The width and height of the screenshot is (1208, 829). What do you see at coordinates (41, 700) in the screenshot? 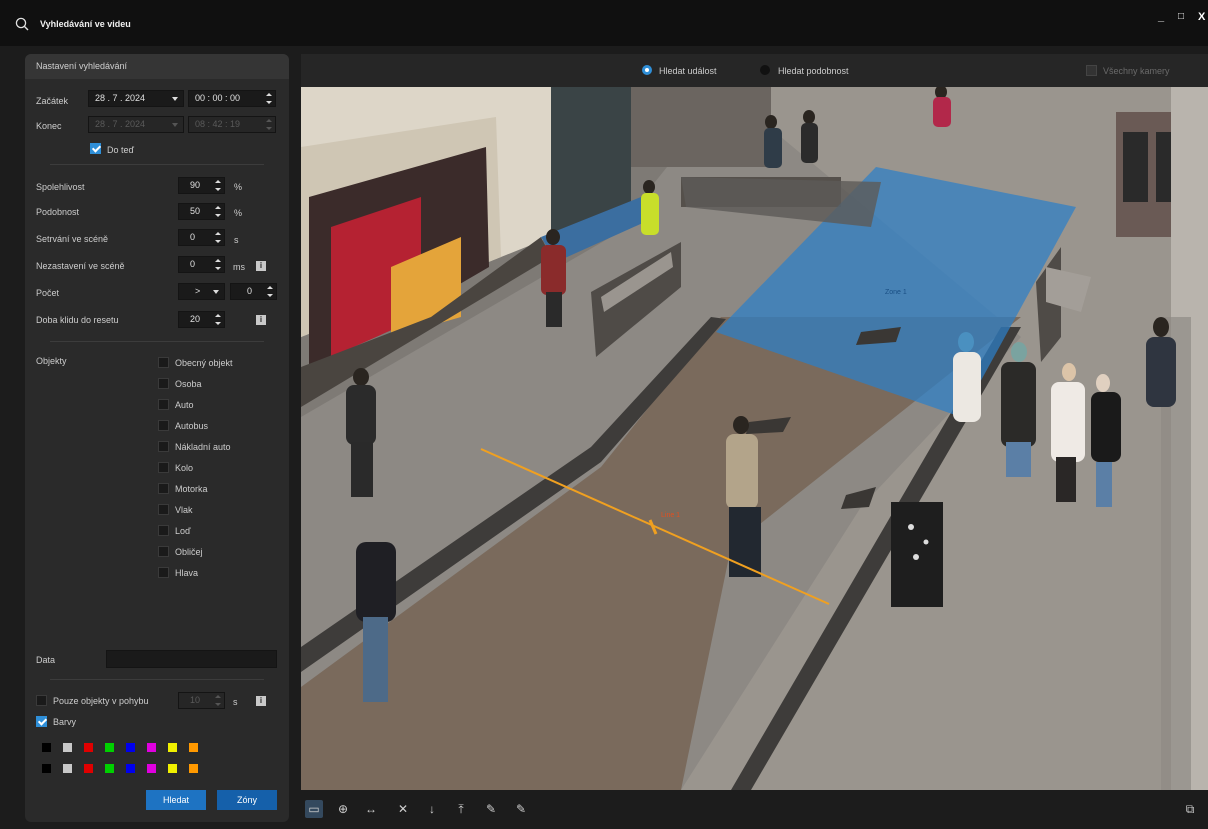
I see `moving-only-checkbox` at bounding box center [41, 700].